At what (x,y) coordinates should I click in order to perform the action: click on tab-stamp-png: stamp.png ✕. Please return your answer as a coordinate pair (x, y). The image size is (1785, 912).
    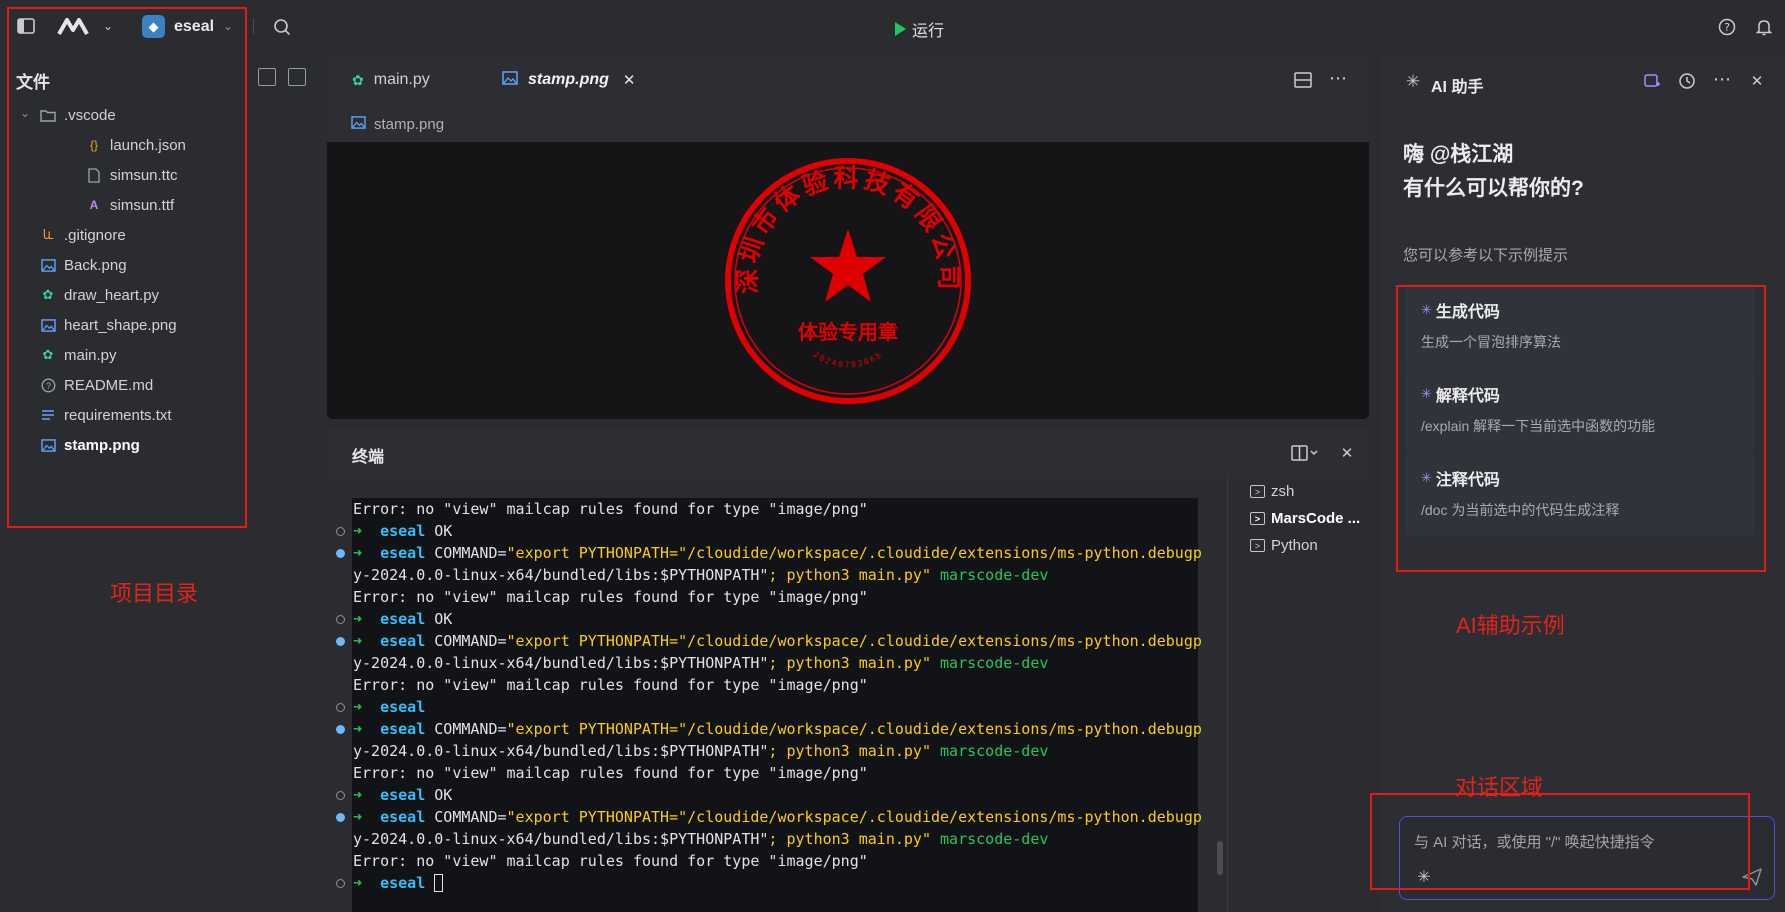
    Looking at the image, I should click on (568, 80).